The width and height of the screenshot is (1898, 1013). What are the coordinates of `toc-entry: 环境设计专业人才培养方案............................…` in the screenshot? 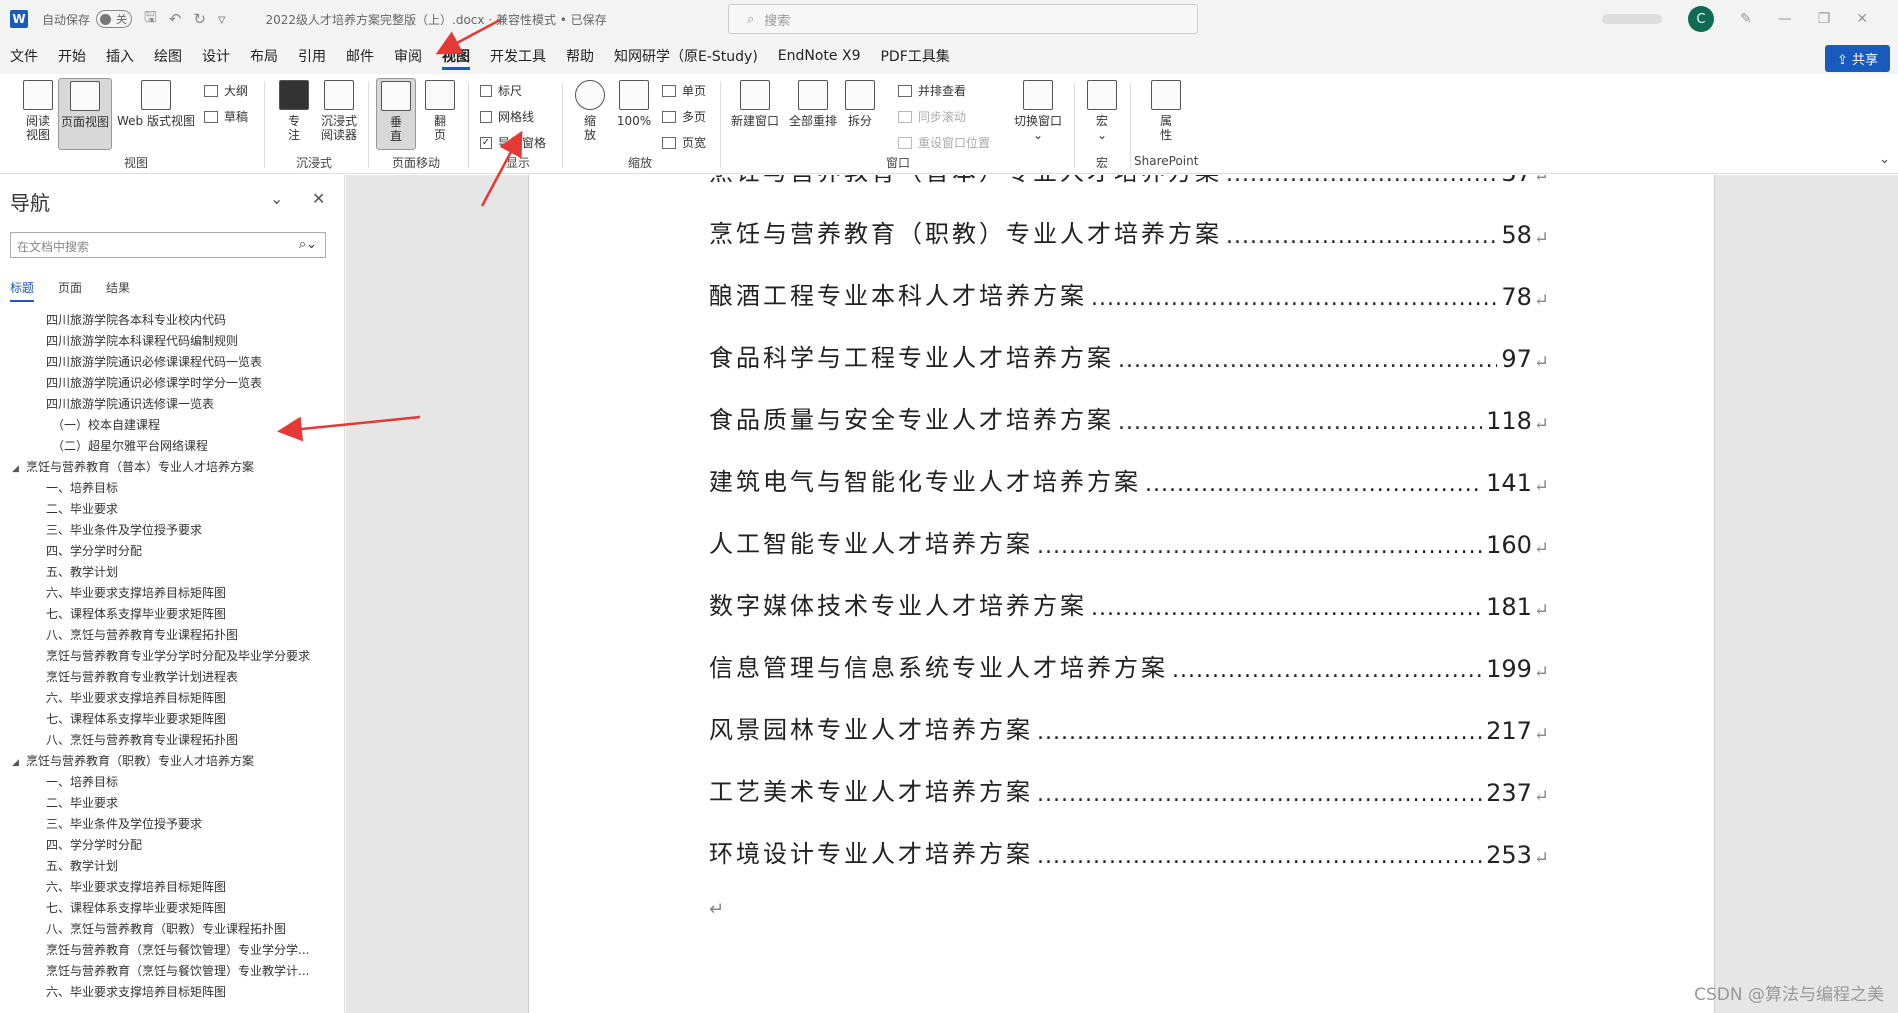 It's located at (1129, 852).